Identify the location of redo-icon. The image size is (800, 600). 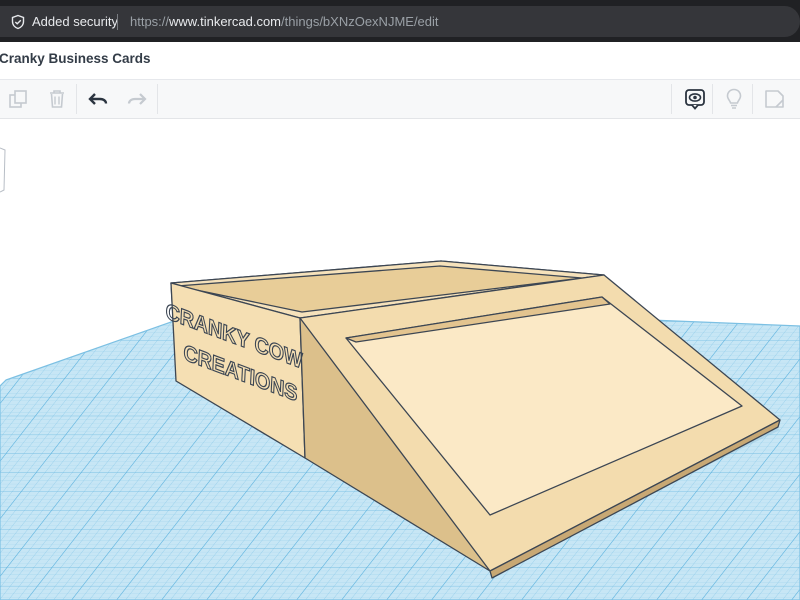
(137, 99).